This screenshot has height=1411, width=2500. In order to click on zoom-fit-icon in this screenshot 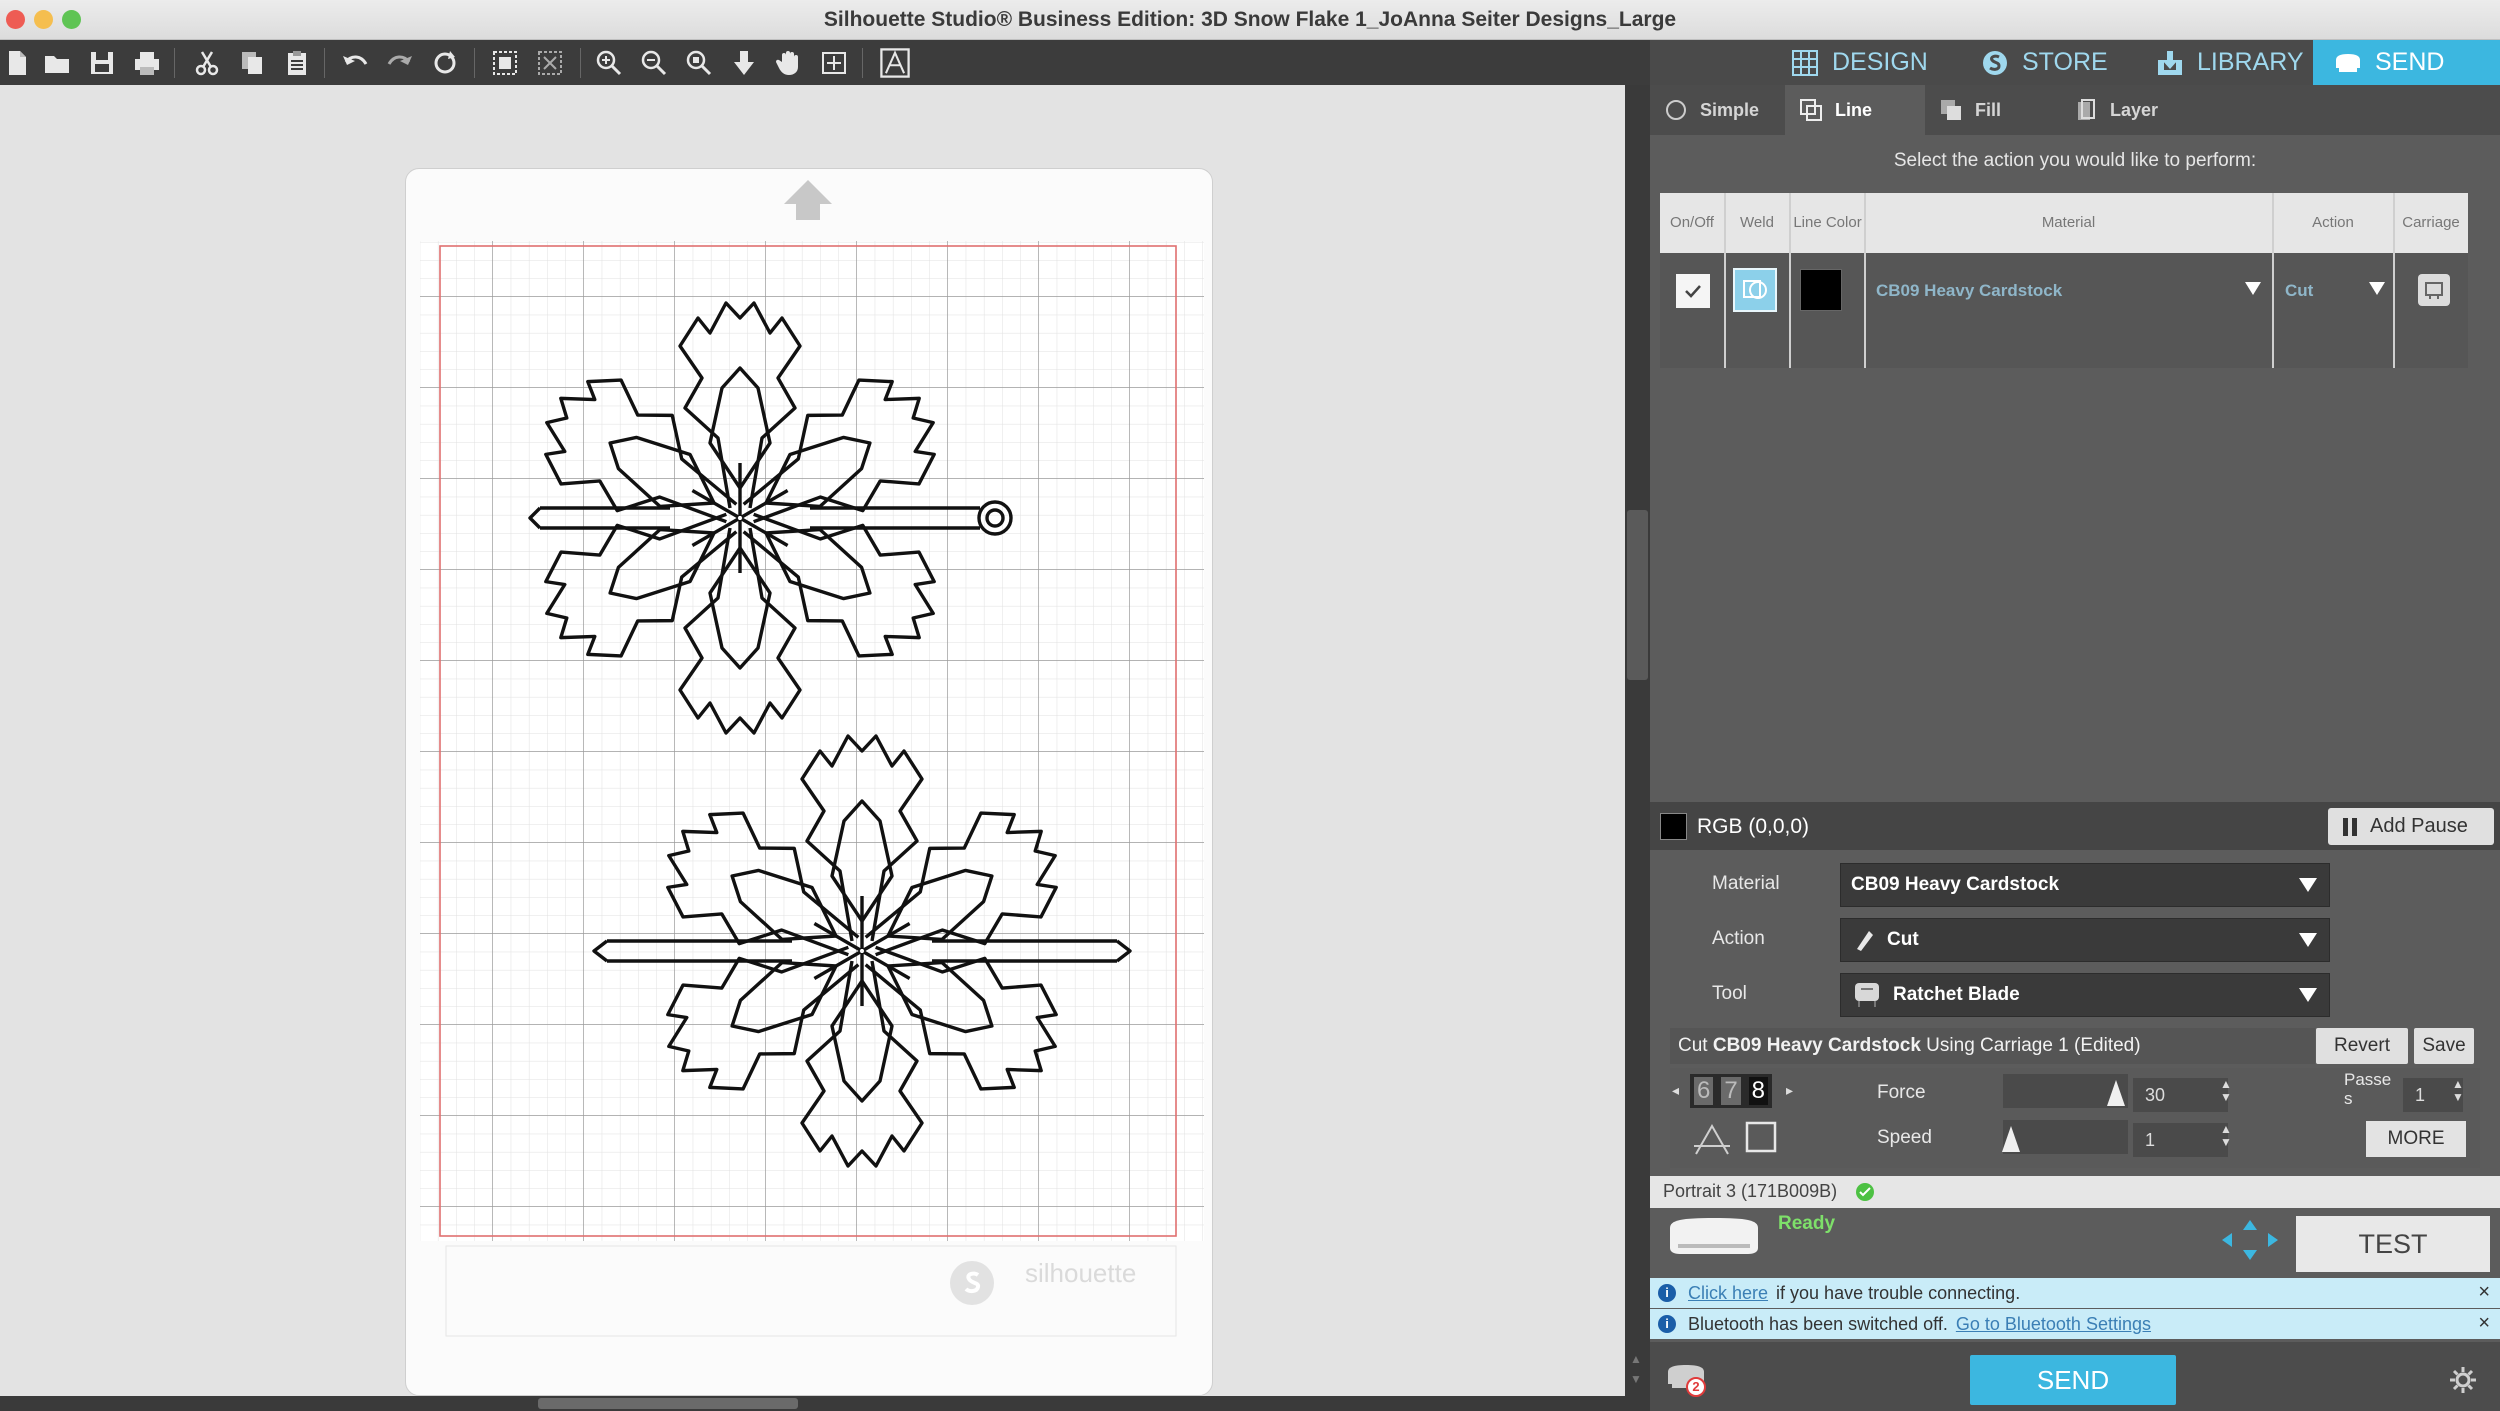, I will do `click(699, 63)`.